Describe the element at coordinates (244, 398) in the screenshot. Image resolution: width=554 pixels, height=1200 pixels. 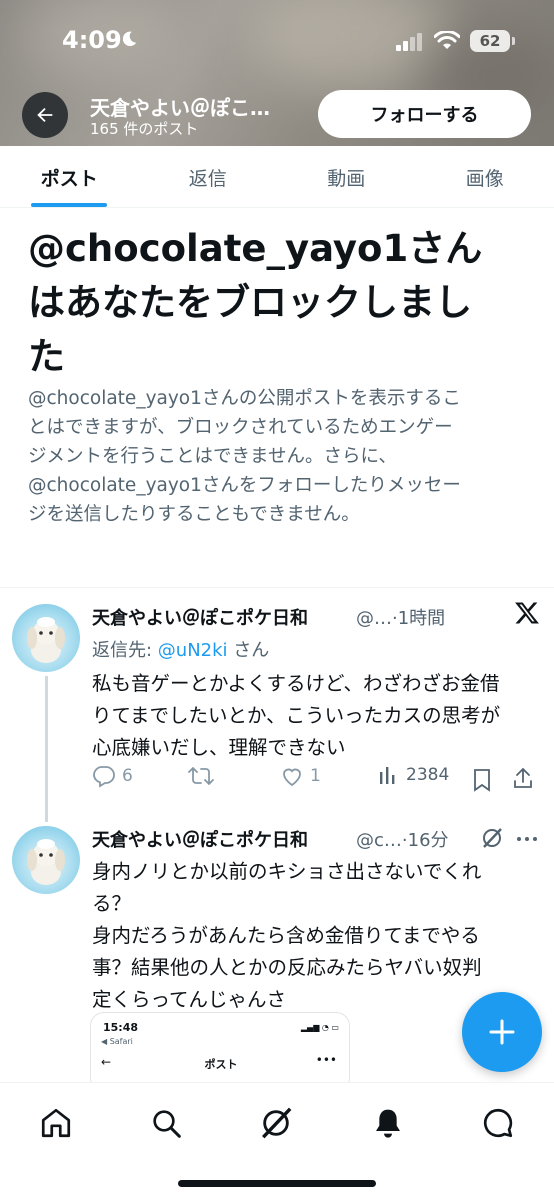
I see `blocked-desc-line: @chocolate_yayo1さんの公開ポストを表示するこ` at that location.